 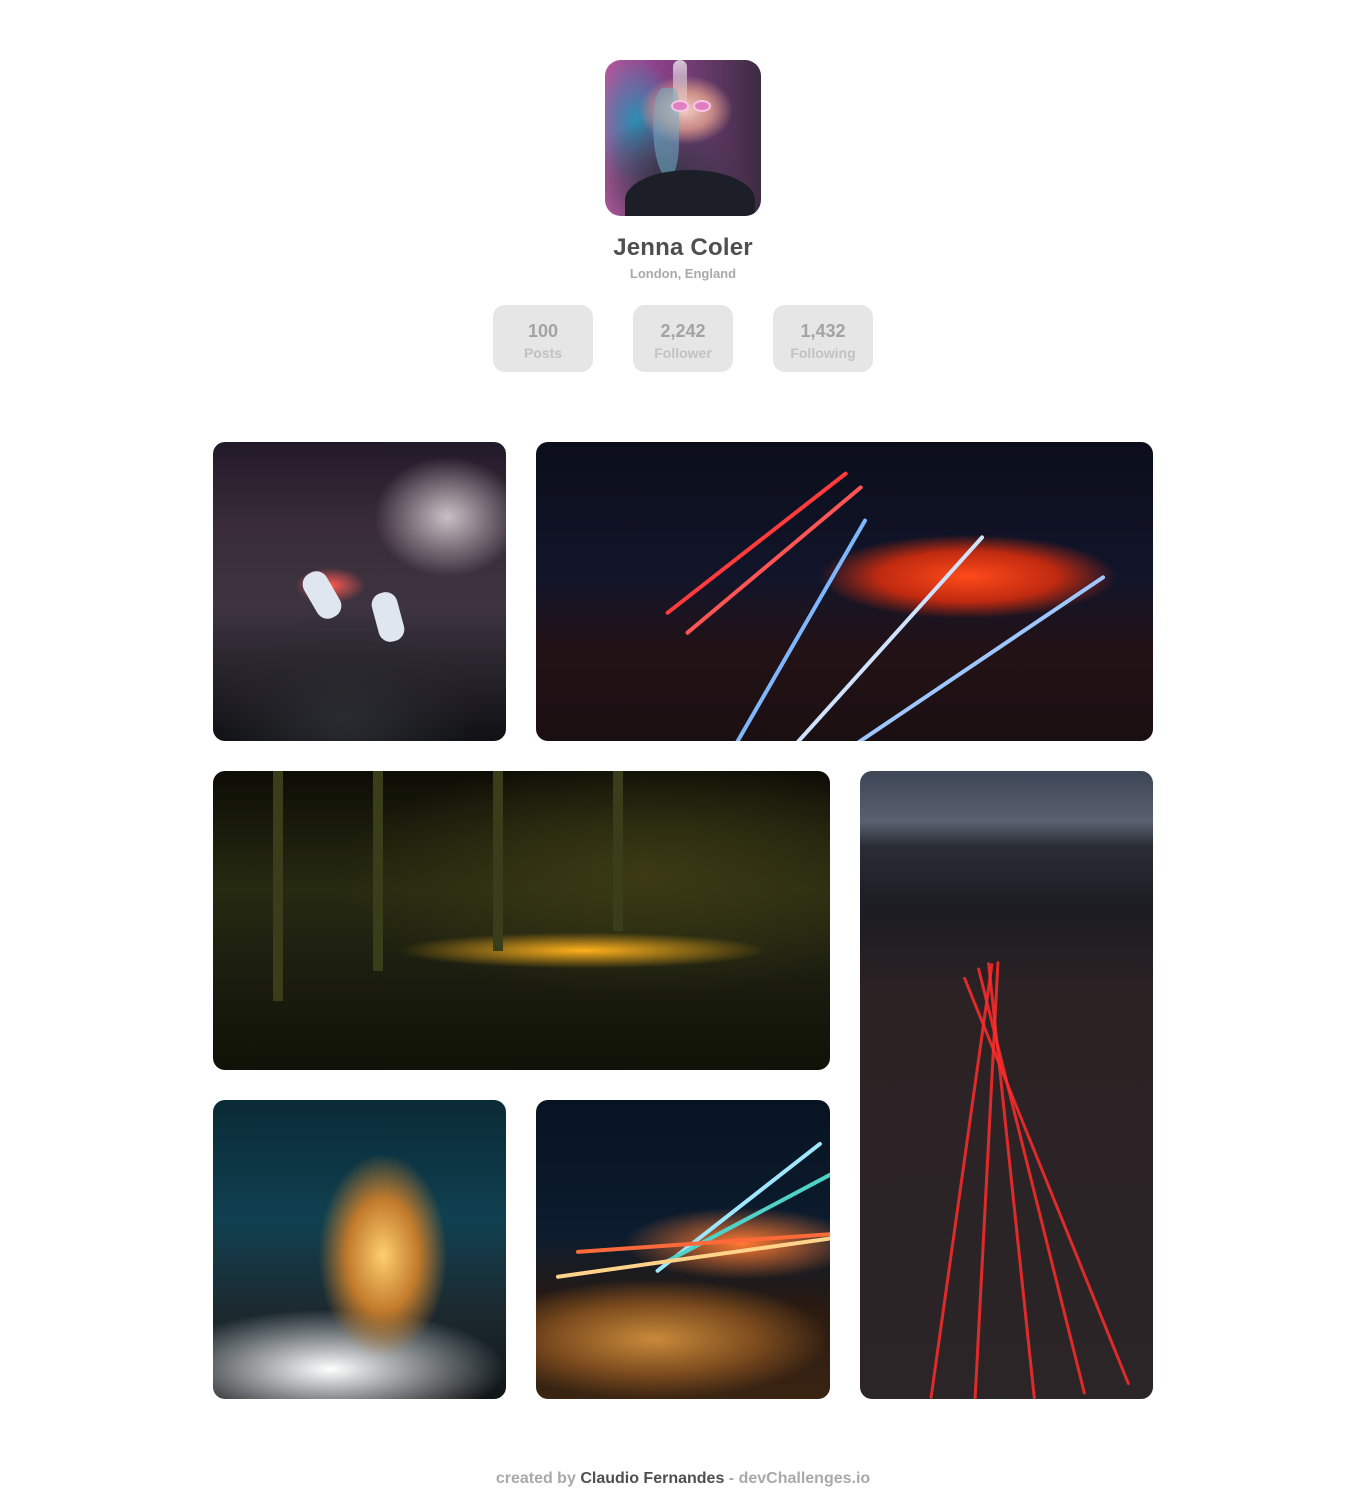 What do you see at coordinates (680, 106) in the screenshot?
I see `avatar-glasses-left` at bounding box center [680, 106].